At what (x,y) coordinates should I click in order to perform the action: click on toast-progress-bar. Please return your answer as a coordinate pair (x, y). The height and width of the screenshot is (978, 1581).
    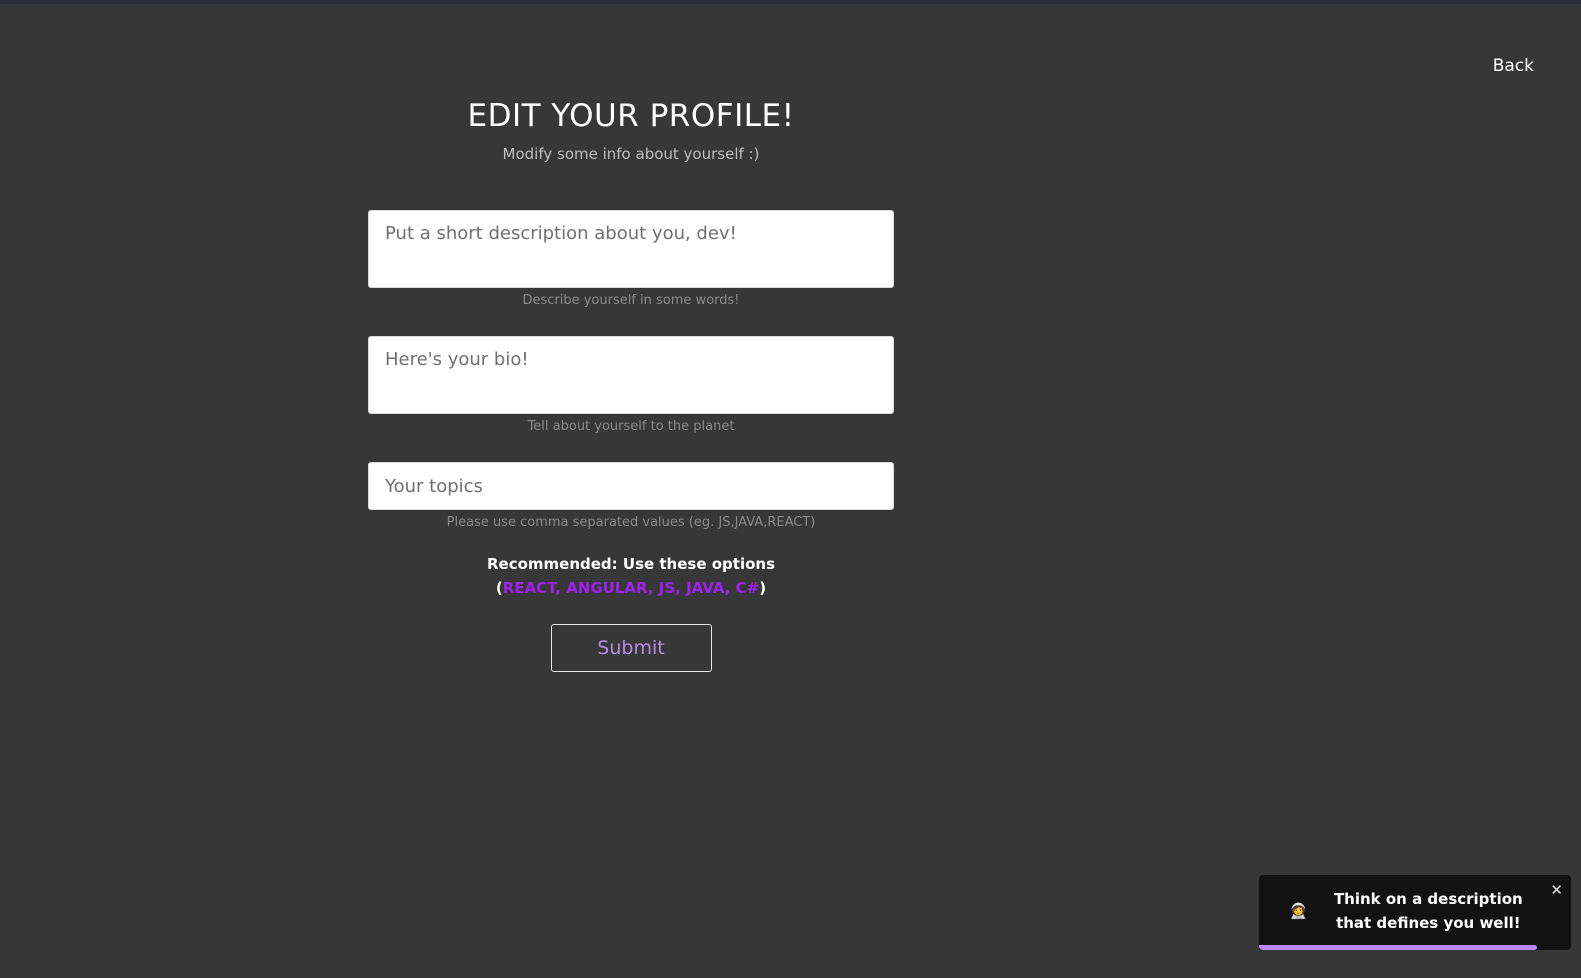
    Looking at the image, I should click on (1398, 947).